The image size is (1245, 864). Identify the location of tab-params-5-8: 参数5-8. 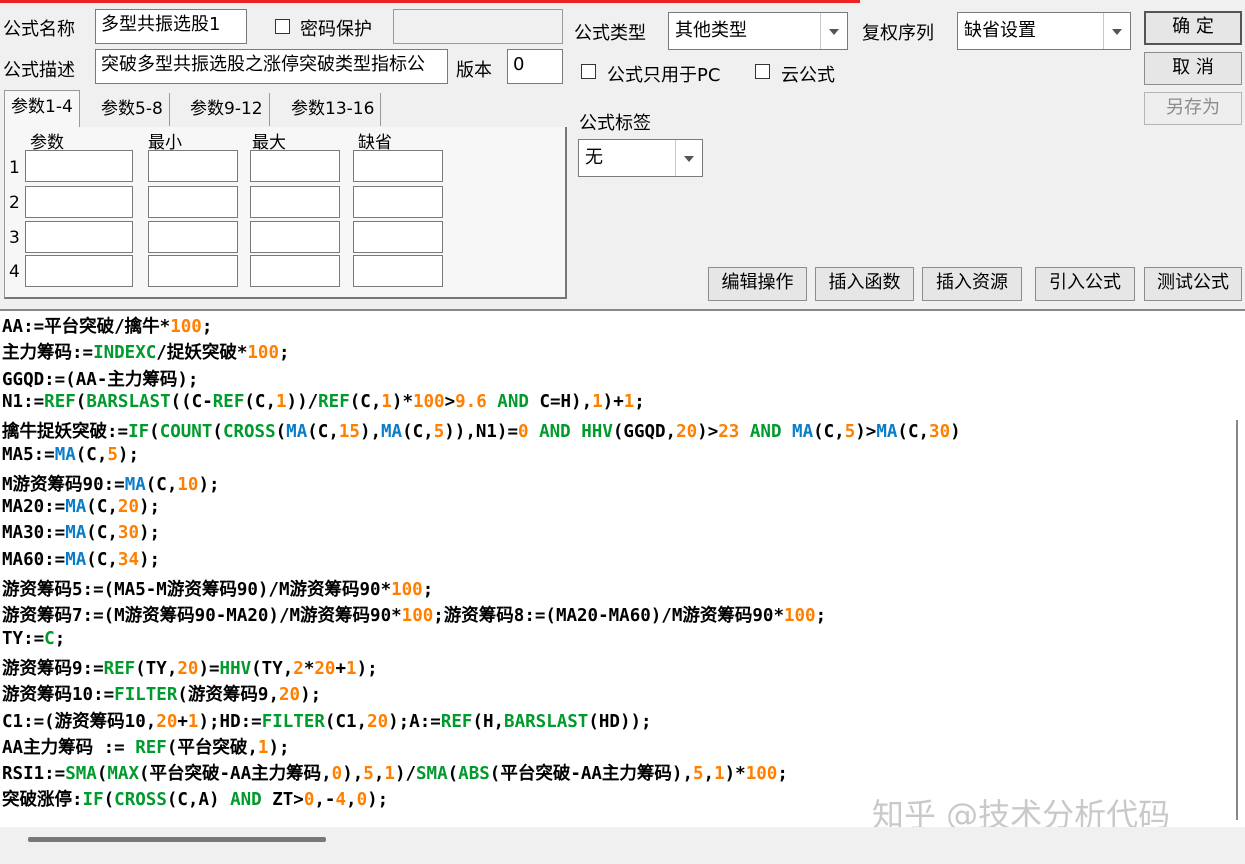
(132, 109).